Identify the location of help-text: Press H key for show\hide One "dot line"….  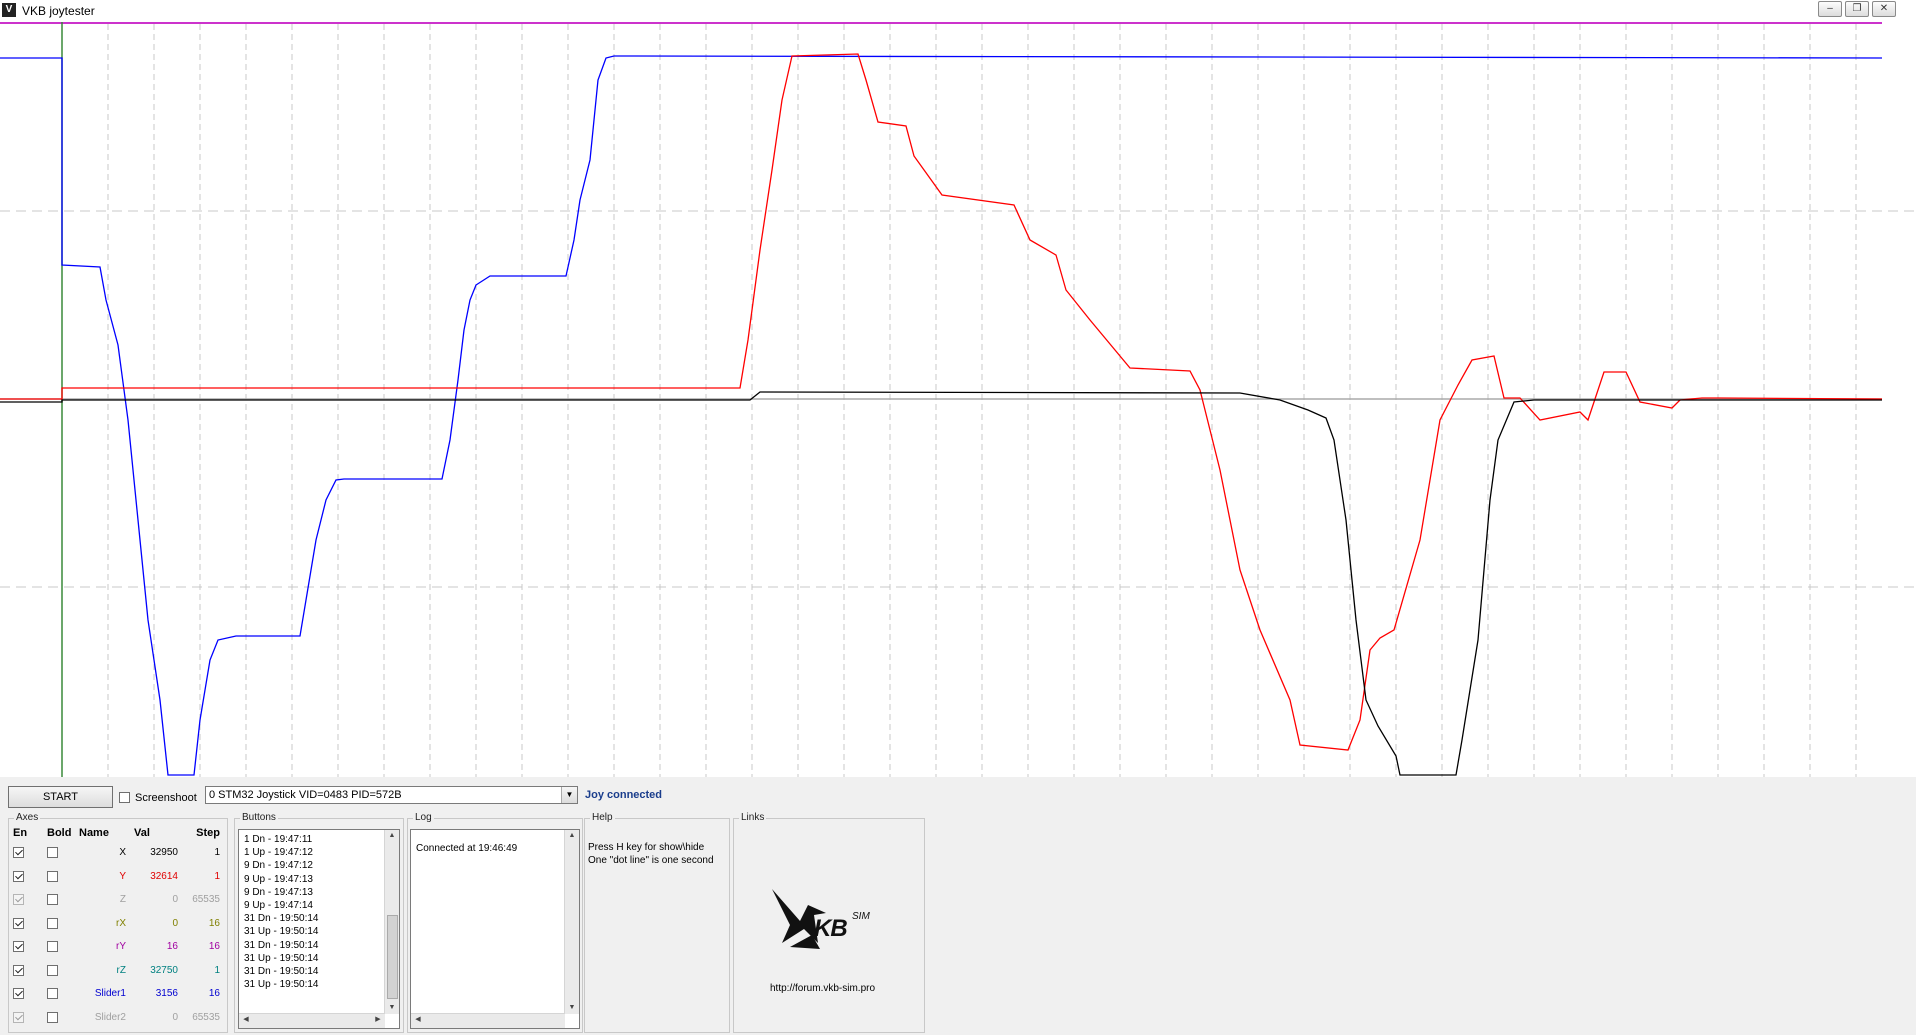
(651, 854).